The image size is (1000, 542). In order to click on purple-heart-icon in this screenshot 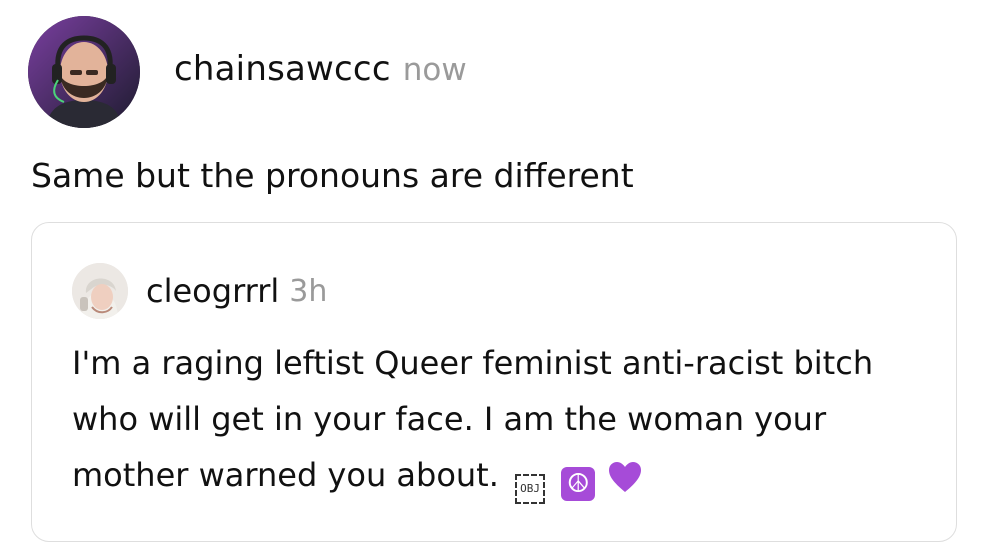, I will do `click(625, 483)`.